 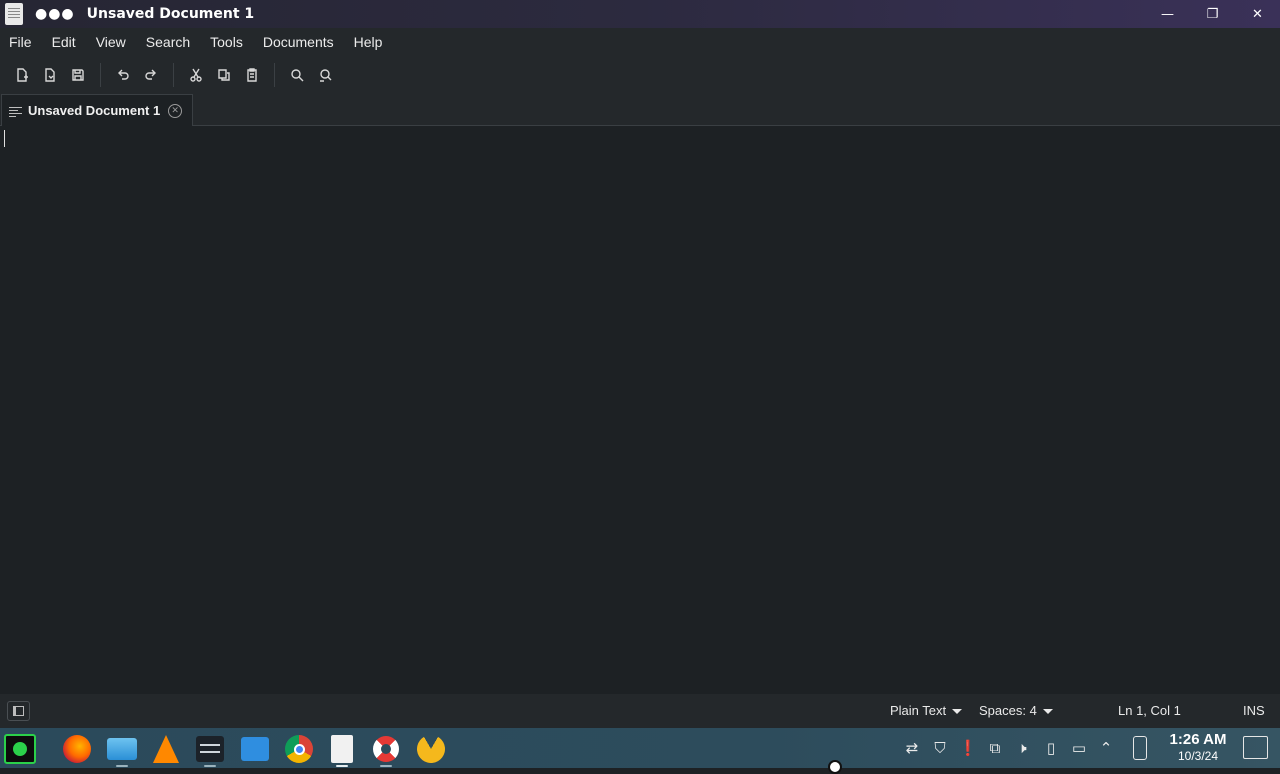 I want to click on menu-edit: Edit, so click(x=64, y=42).